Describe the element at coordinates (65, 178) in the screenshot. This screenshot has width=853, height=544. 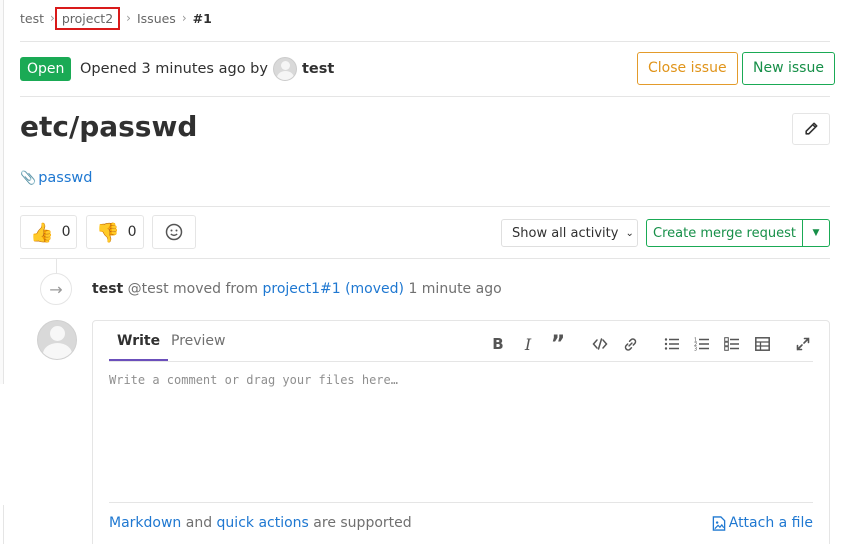
I see `attachment-link: passwd` at that location.